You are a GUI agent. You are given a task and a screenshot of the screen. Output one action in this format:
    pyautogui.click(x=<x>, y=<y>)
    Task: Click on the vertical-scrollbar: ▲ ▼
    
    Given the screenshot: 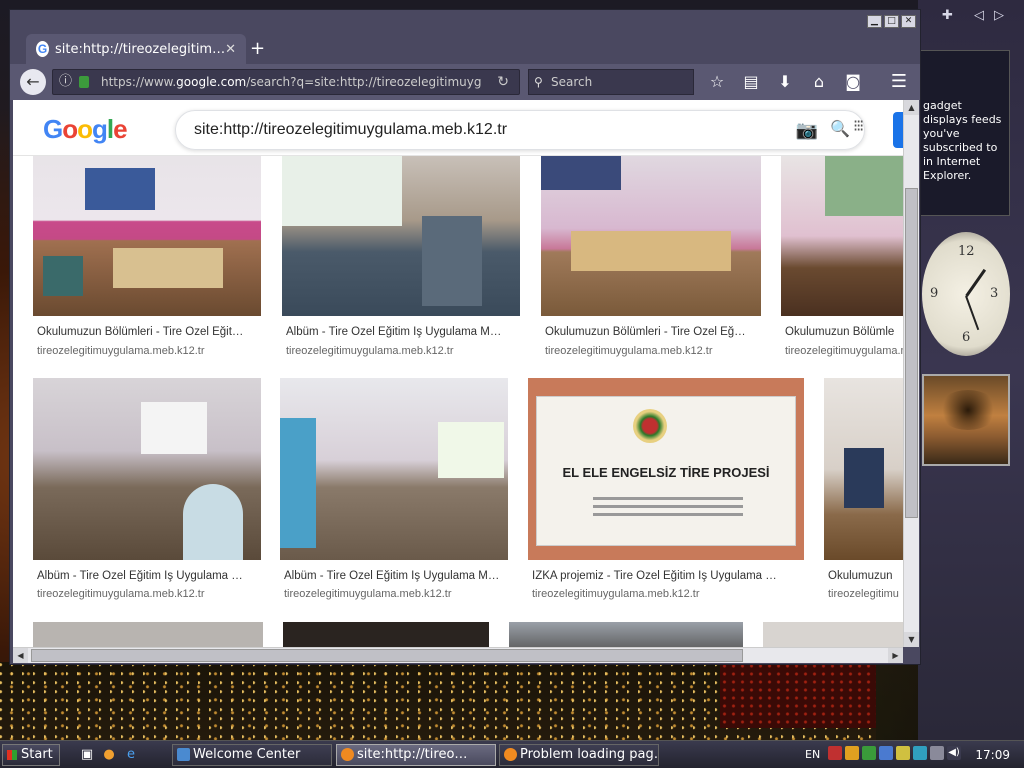 What is the action you would take?
    pyautogui.click(x=911, y=373)
    